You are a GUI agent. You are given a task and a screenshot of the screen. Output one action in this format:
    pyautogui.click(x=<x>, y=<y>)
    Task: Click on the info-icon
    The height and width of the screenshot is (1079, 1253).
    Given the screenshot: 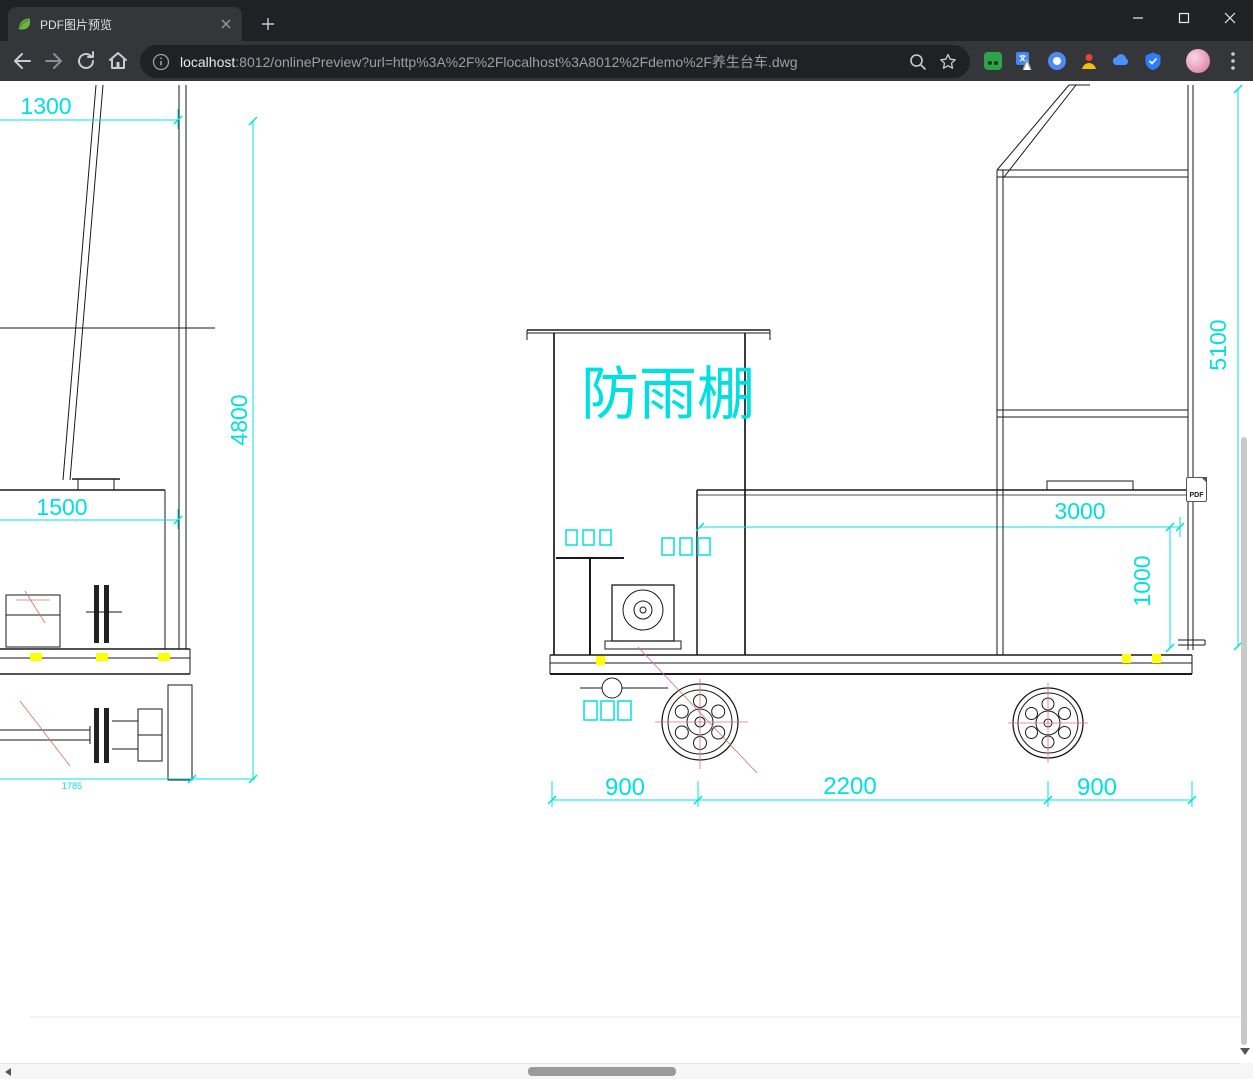 What is the action you would take?
    pyautogui.click(x=161, y=62)
    